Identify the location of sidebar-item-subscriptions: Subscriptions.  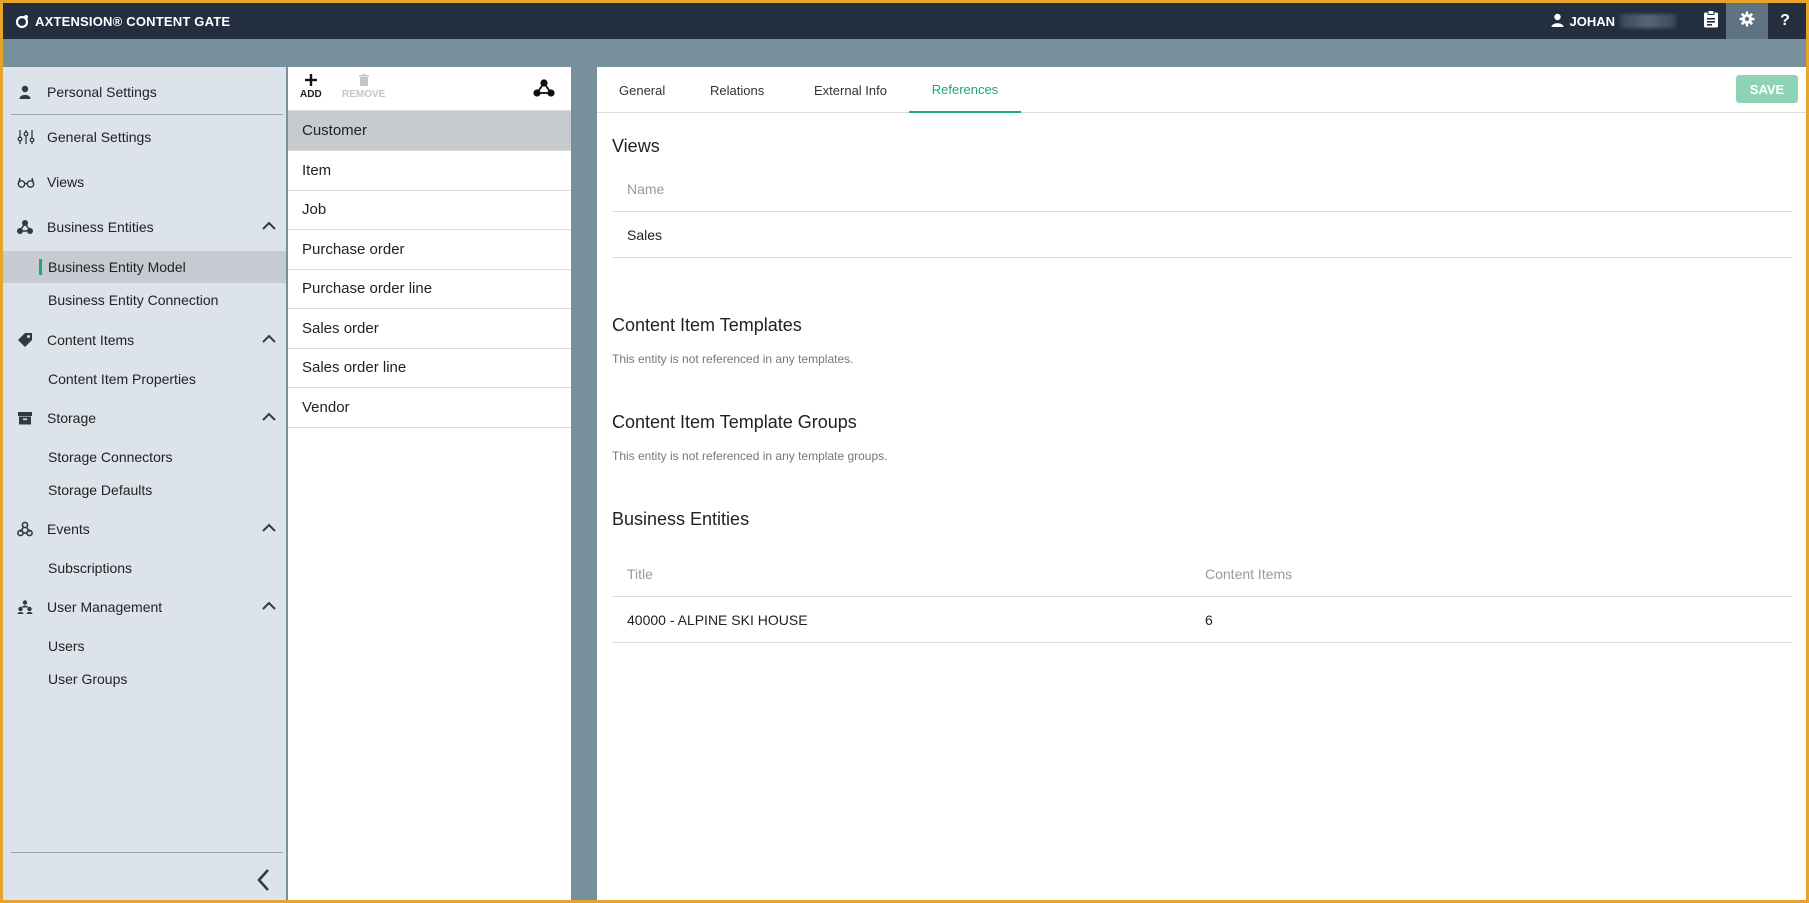
(144, 568).